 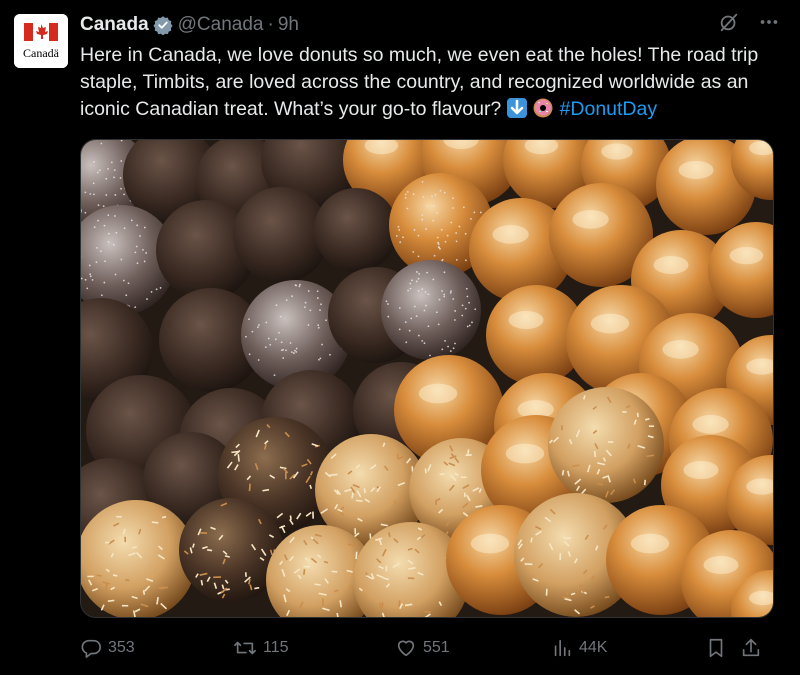 What do you see at coordinates (422, 648) in the screenshot?
I see `like-button: 551` at bounding box center [422, 648].